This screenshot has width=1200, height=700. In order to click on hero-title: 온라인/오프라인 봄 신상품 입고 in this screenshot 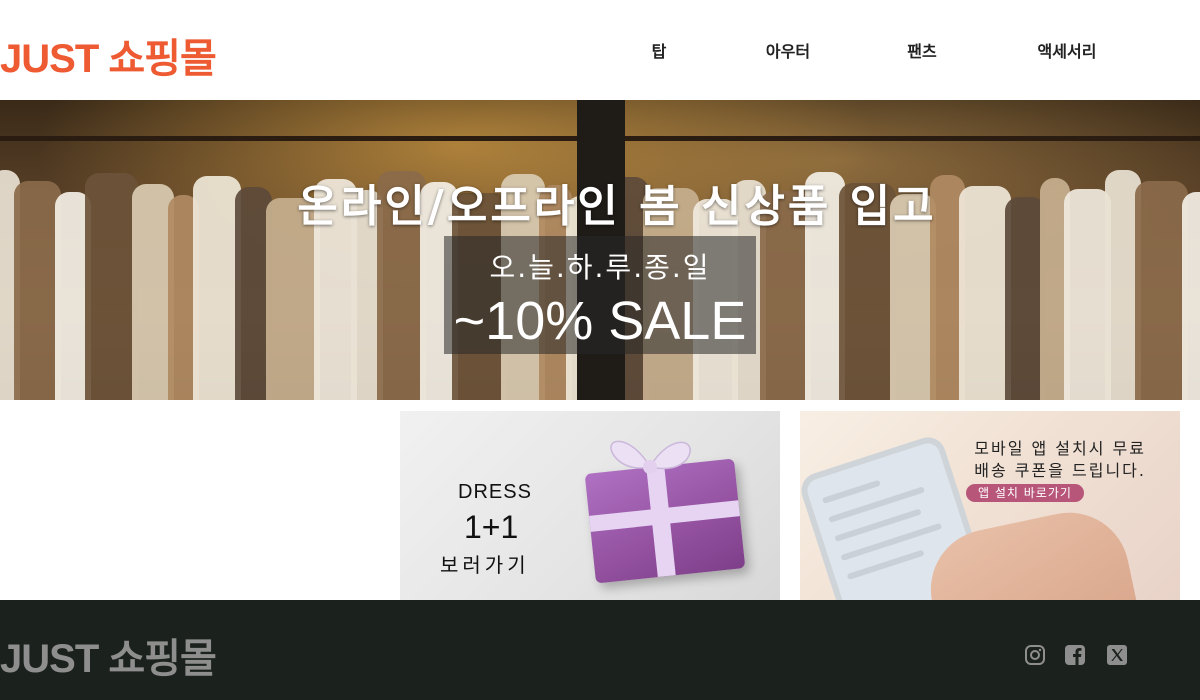, I will do `click(617, 206)`.